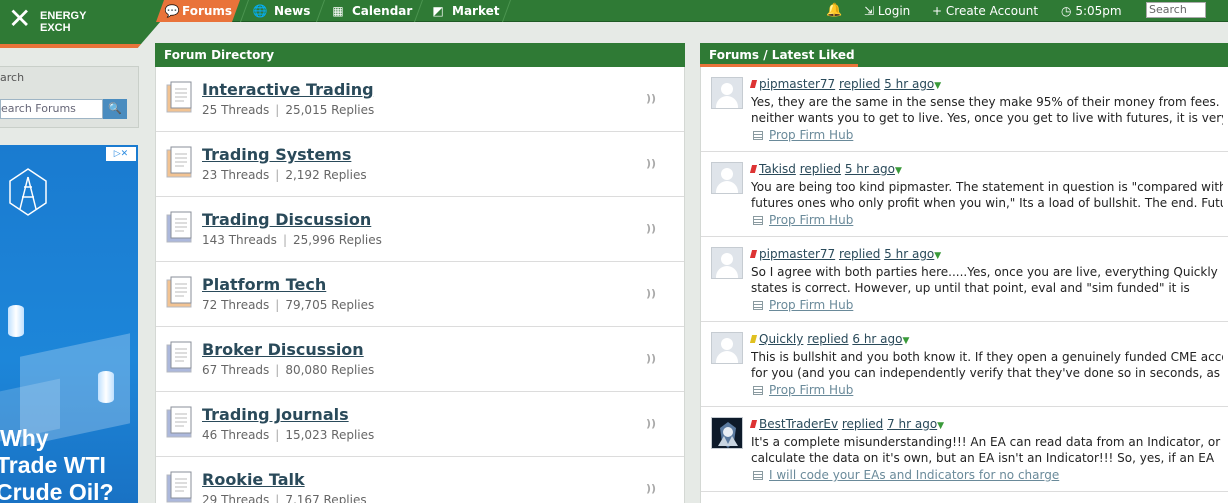 This screenshot has width=1228, height=503. I want to click on post-meta: Takisd replied 5 hr ago▼, so click(825, 169).